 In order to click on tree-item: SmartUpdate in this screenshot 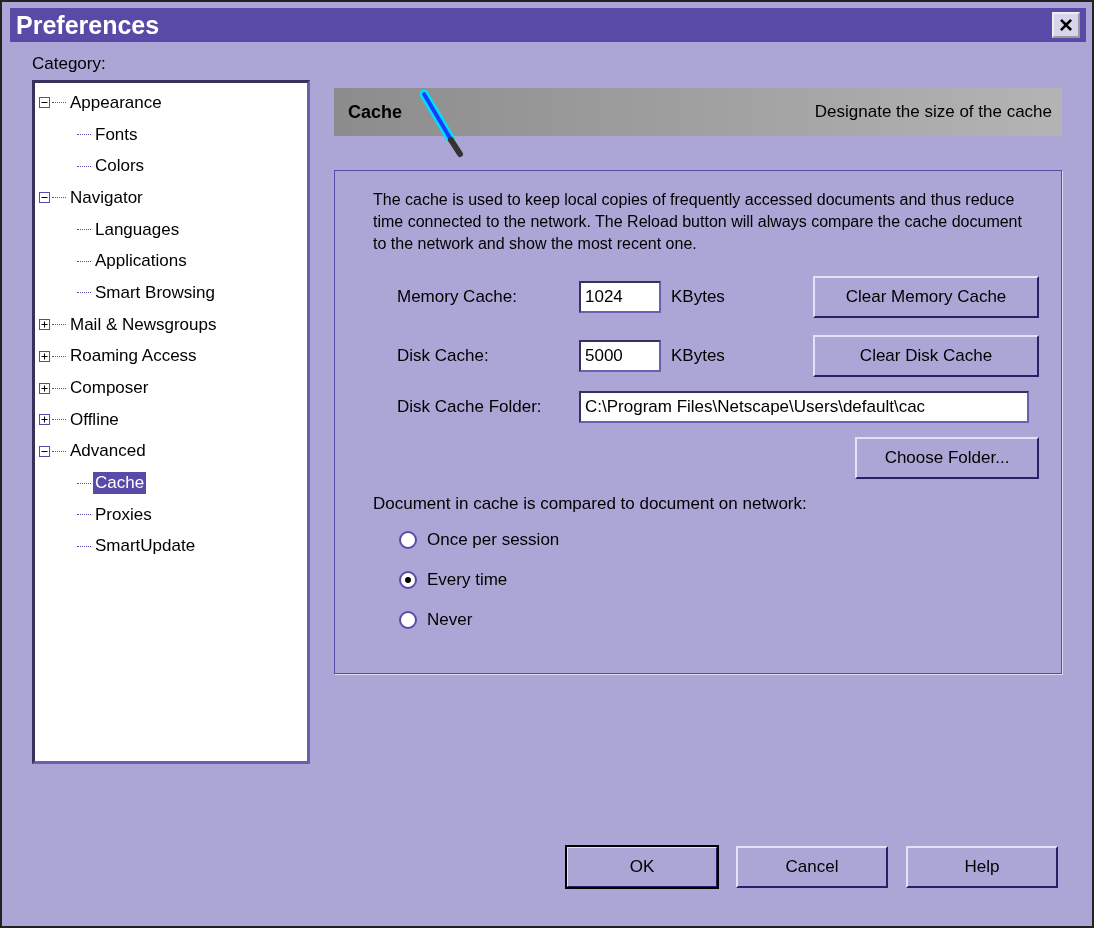, I will do `click(145, 546)`.